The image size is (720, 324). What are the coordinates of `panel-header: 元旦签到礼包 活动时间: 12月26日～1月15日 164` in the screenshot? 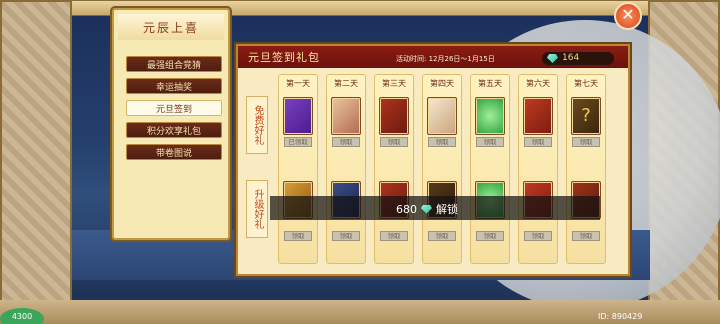 It's located at (433, 57).